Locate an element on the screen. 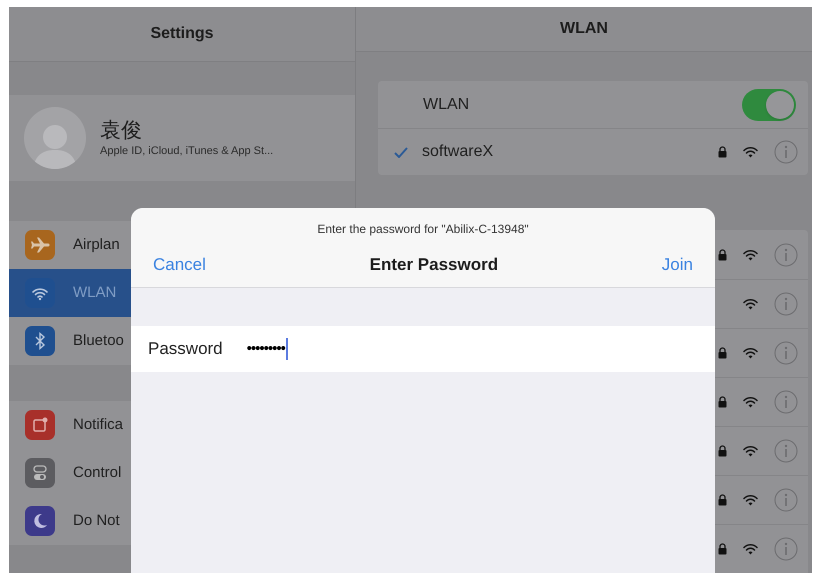 Image resolution: width=819 pixels, height=573 pixels. profile-name: 袁俊 is located at coordinates (121, 129).